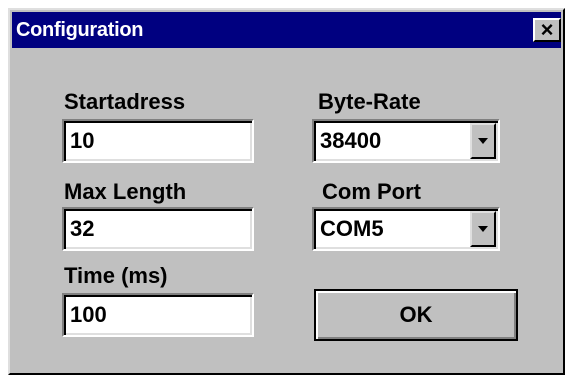 The image size is (565, 375). I want to click on time-ms-label: Time (ms), so click(116, 275).